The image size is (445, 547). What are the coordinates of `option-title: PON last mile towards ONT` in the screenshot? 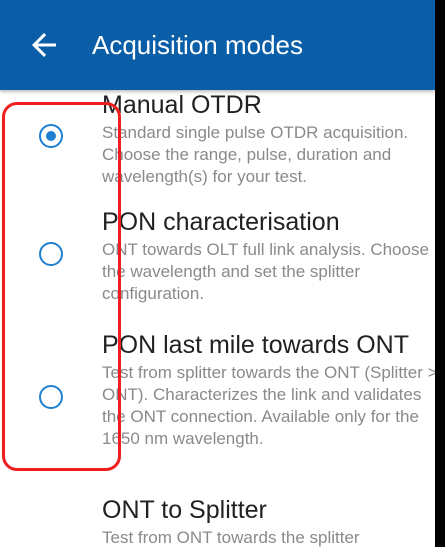 It's located at (256, 345).